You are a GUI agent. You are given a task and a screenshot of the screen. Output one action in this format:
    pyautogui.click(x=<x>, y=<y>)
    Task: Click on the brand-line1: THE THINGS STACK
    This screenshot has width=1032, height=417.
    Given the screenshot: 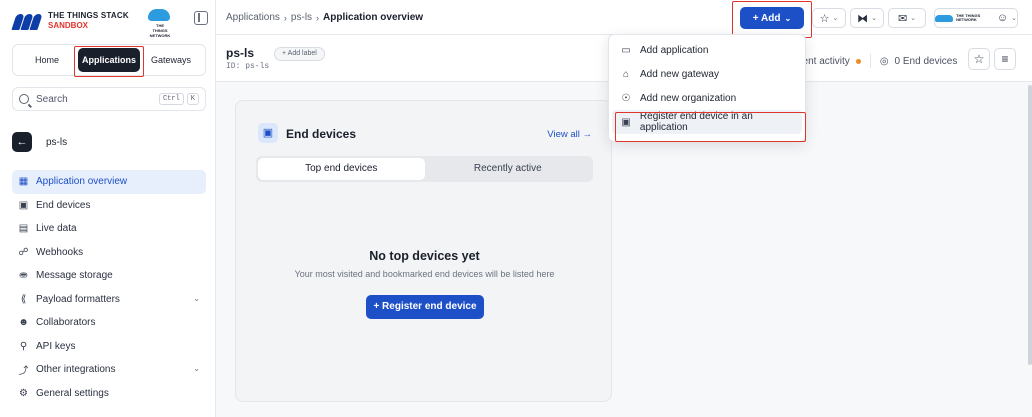 What is the action you would take?
    pyautogui.click(x=88, y=15)
    